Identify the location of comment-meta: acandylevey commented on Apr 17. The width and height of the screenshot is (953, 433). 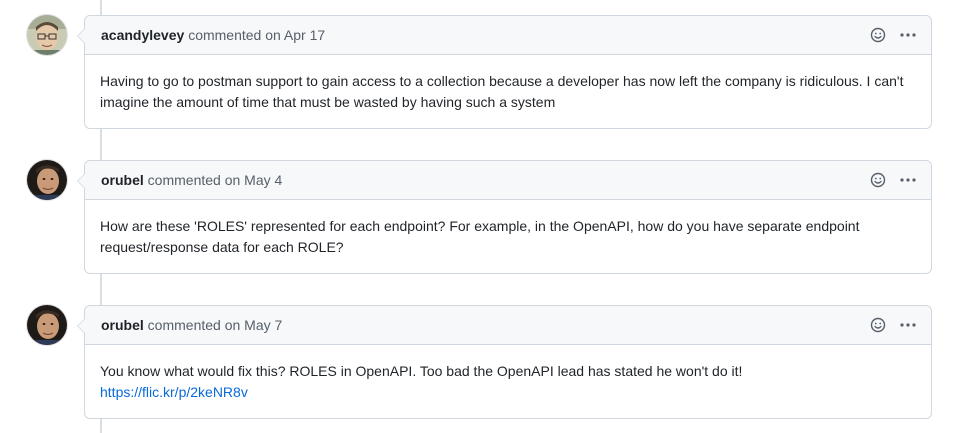
(213, 35).